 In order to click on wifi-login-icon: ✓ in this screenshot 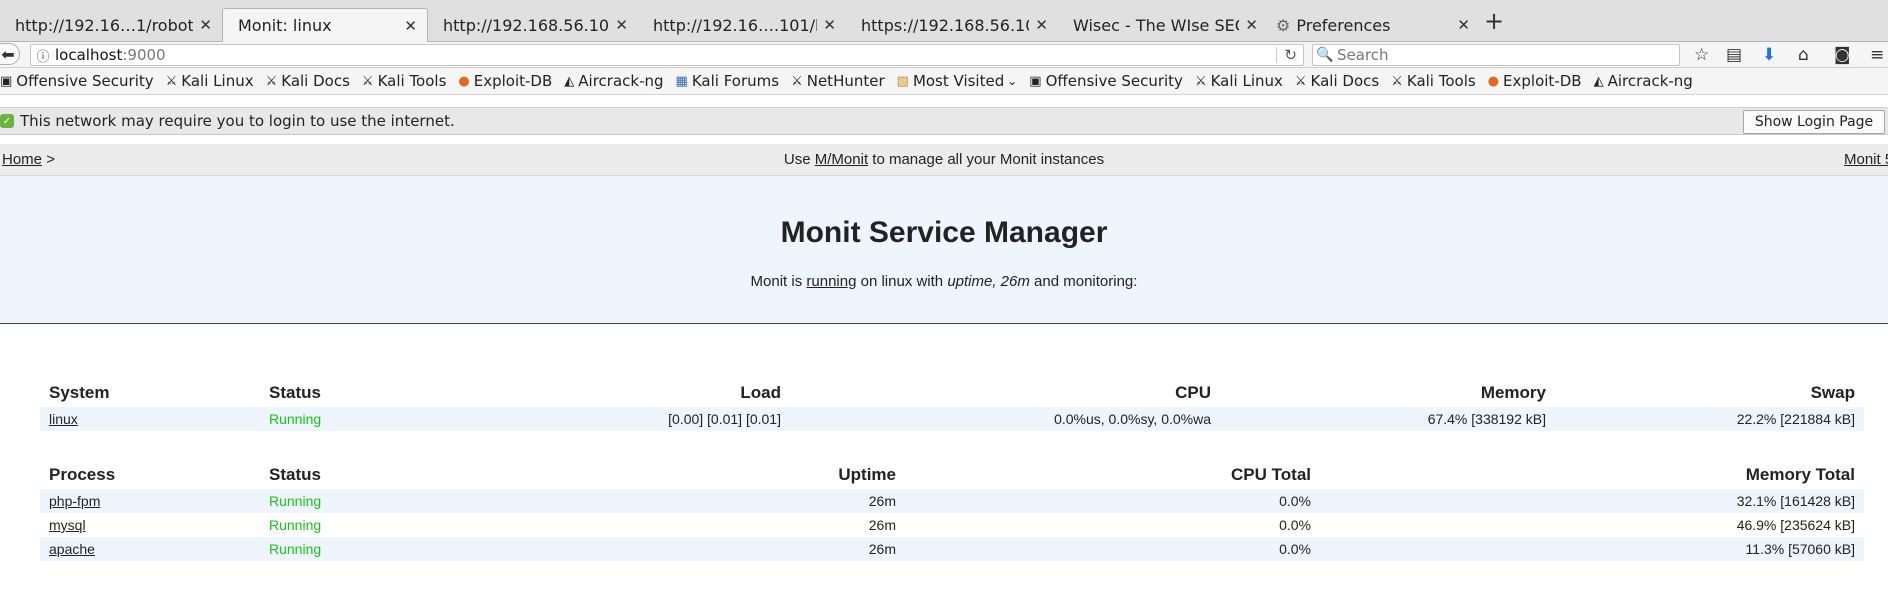, I will do `click(7, 121)`.